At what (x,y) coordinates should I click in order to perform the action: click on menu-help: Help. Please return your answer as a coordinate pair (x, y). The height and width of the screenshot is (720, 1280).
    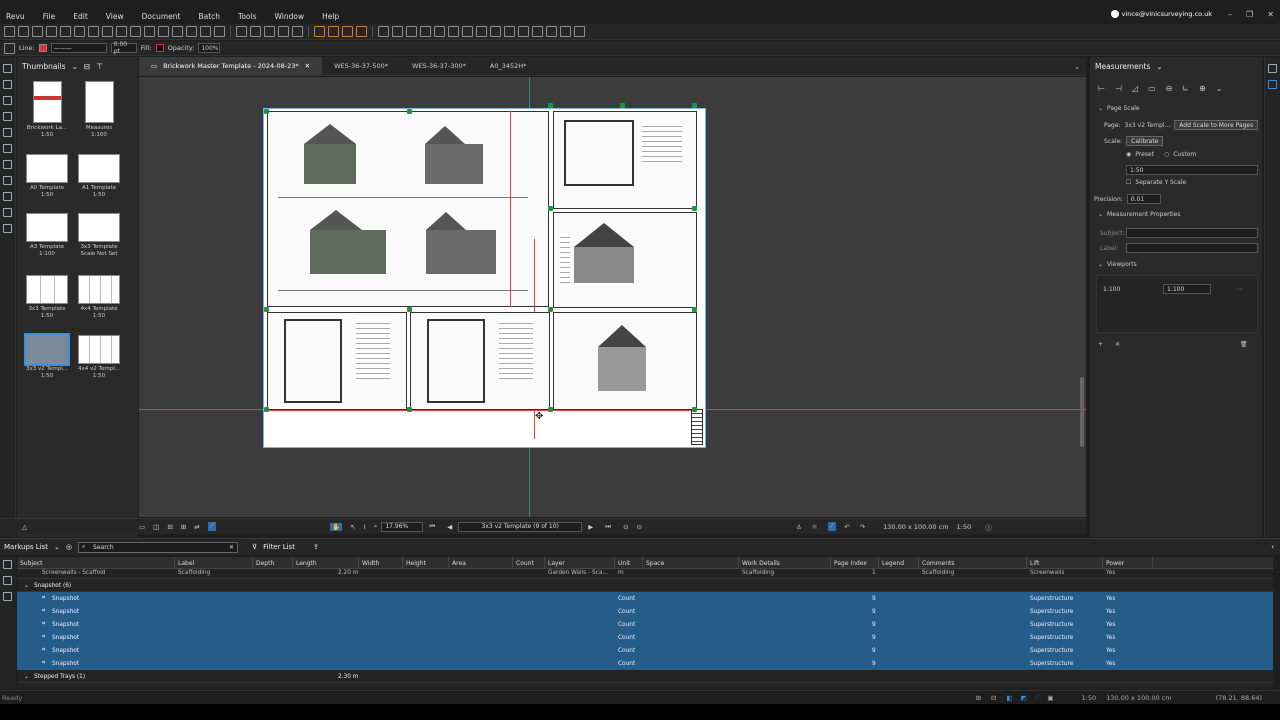
    Looking at the image, I should click on (330, 16).